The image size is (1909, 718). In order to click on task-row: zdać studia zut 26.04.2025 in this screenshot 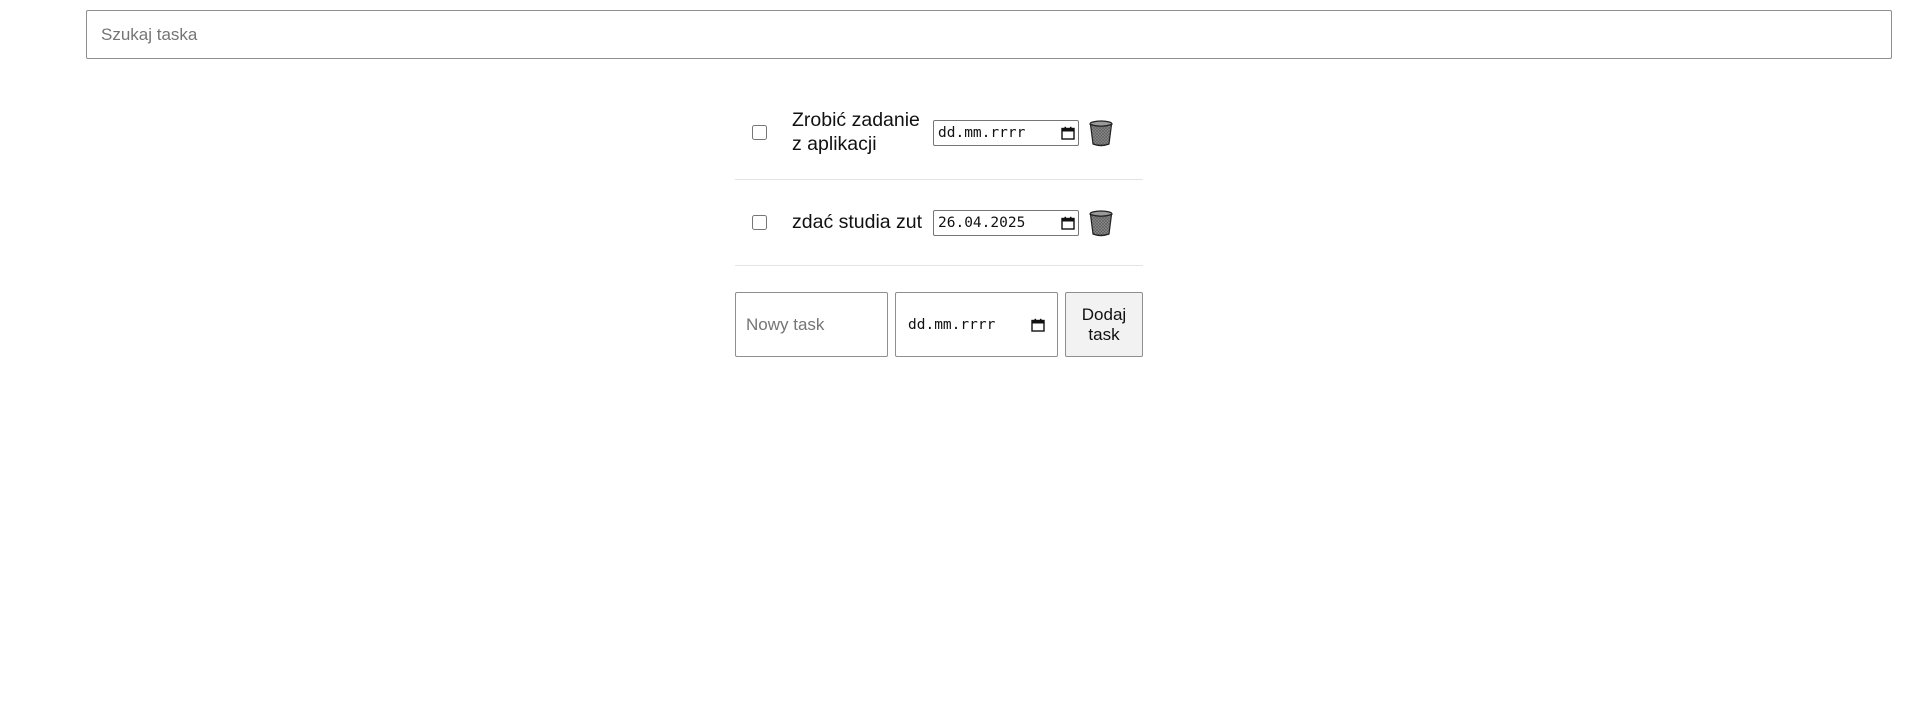, I will do `click(939, 223)`.